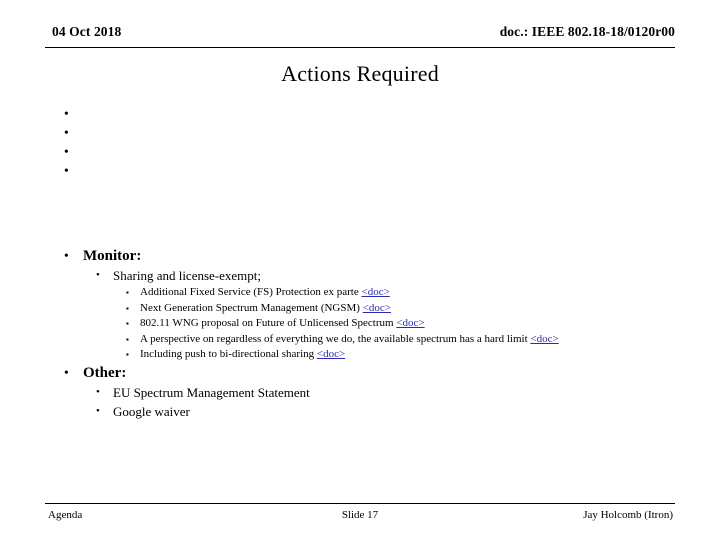 The image size is (720, 540). I want to click on list-item-label: Including push to bi-directional sharing, so click(228, 354).